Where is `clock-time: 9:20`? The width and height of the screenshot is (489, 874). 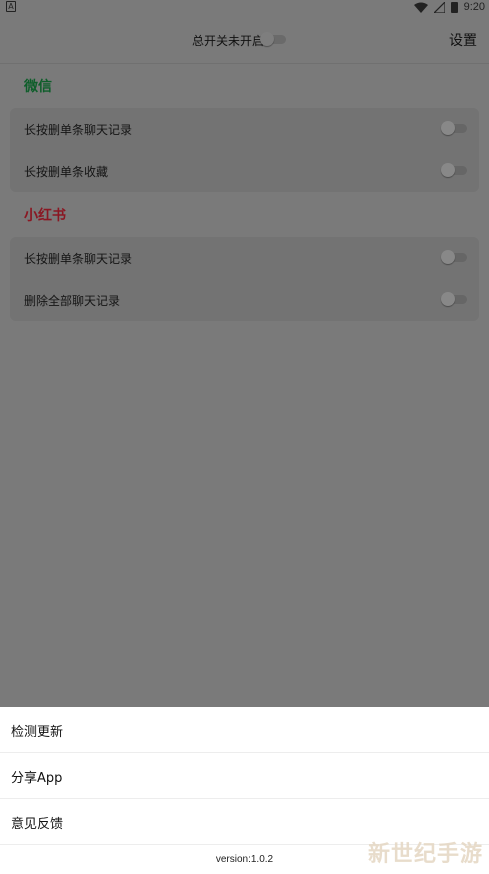 clock-time: 9:20 is located at coordinates (474, 7).